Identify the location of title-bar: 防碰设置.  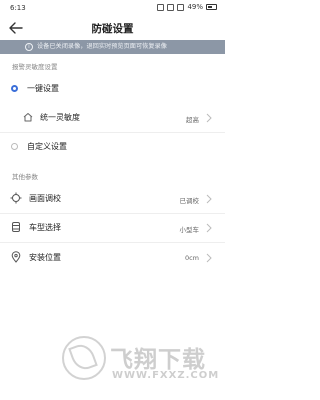
(112, 28).